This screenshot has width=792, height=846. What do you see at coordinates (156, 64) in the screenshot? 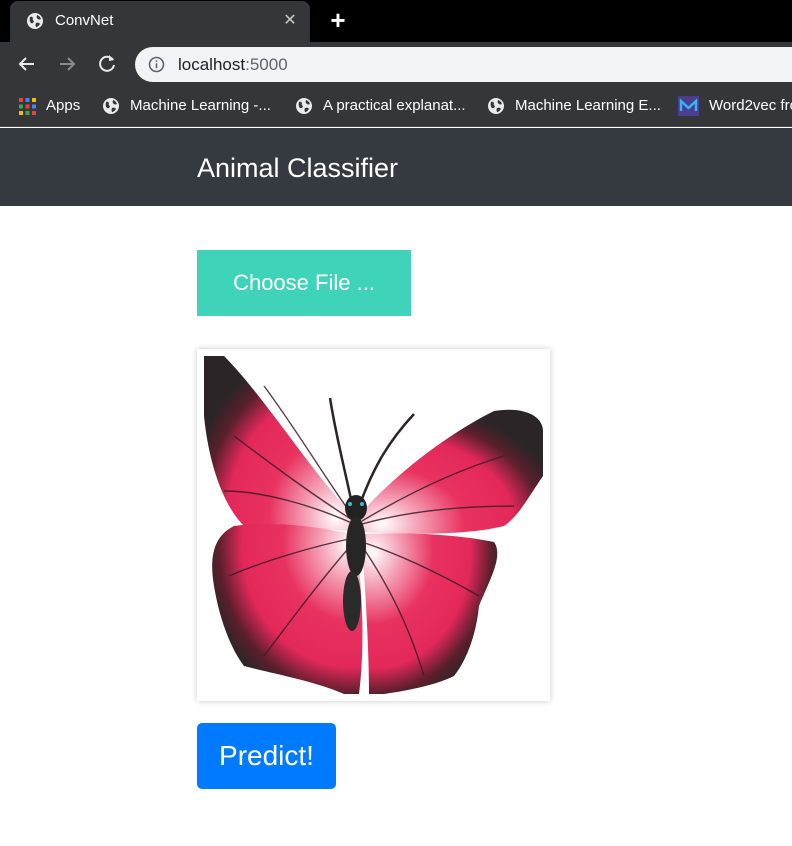
I see `info-icon` at bounding box center [156, 64].